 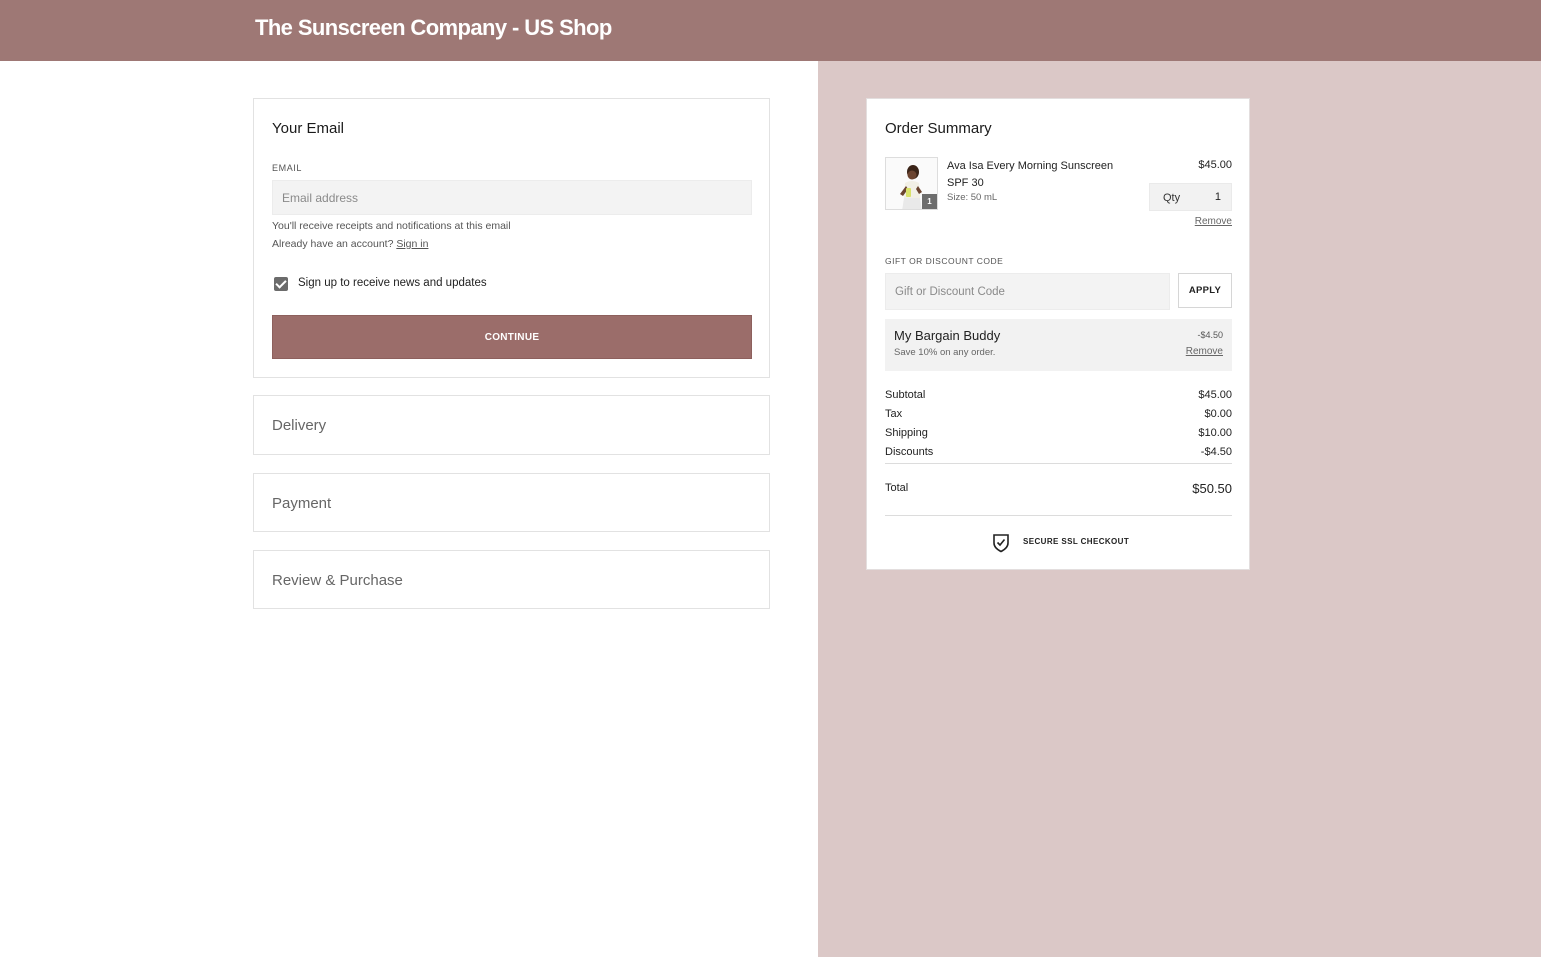 I want to click on payment-step-title: Payment, so click(x=302, y=503).